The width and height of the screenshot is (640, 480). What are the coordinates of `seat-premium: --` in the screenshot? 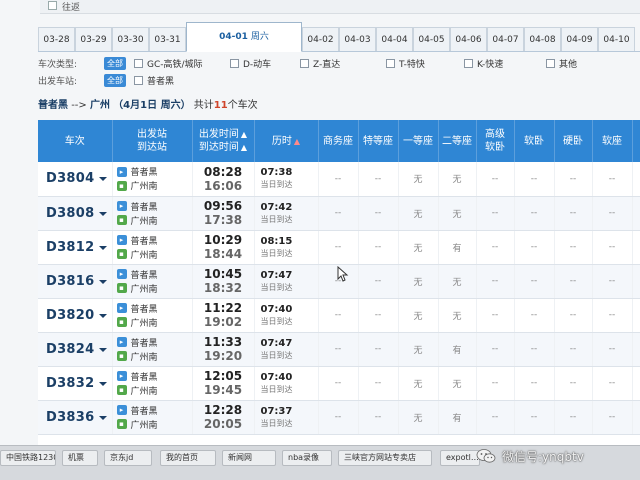 It's located at (378, 383).